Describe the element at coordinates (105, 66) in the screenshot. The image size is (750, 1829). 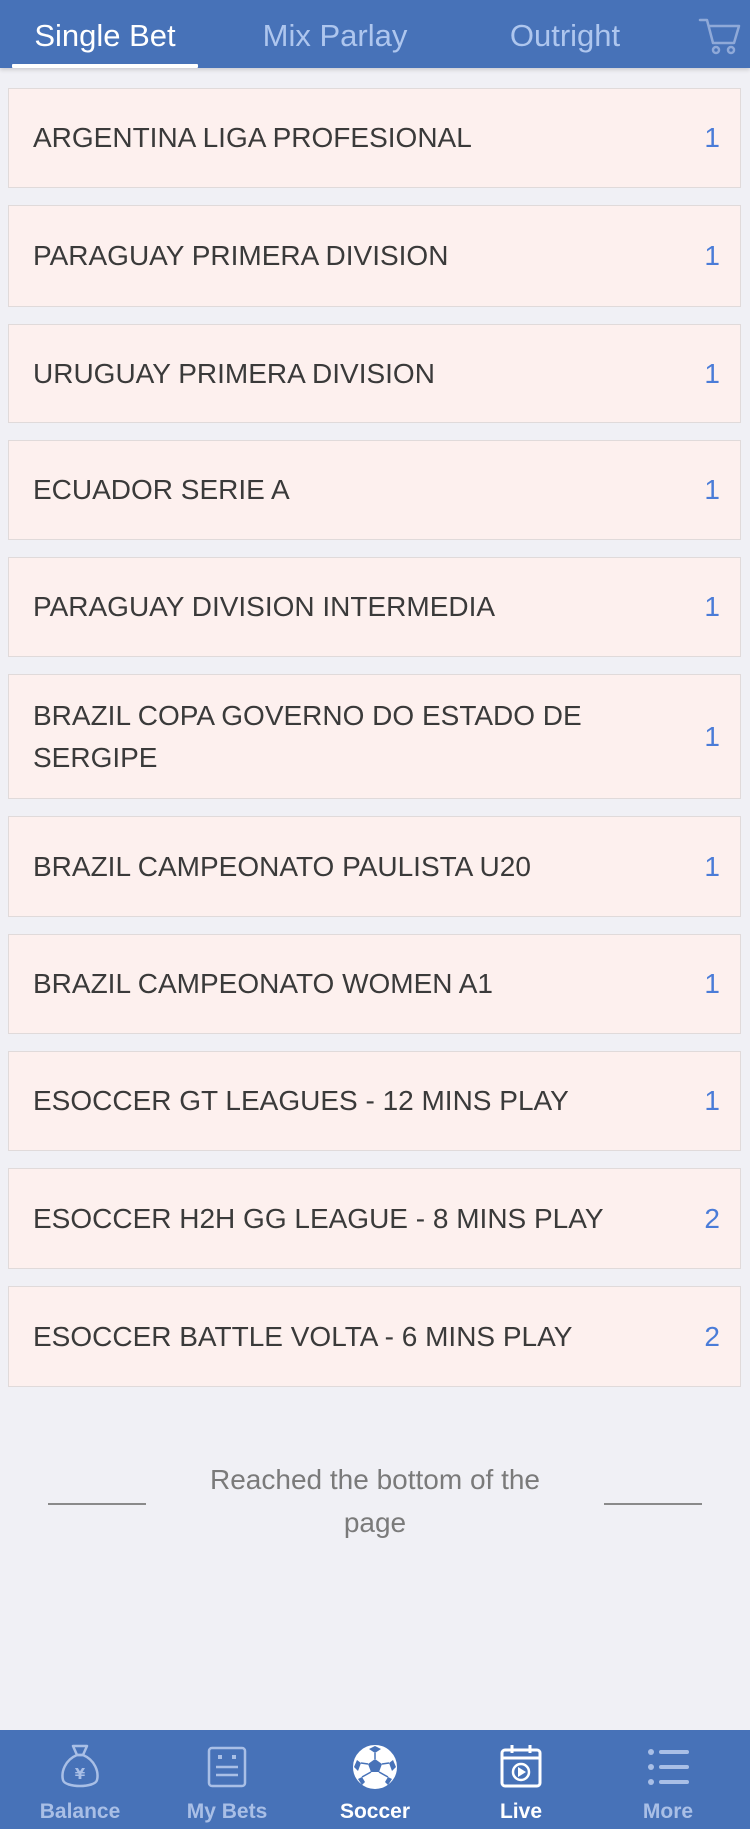
I see `active-tab-indicator` at that location.